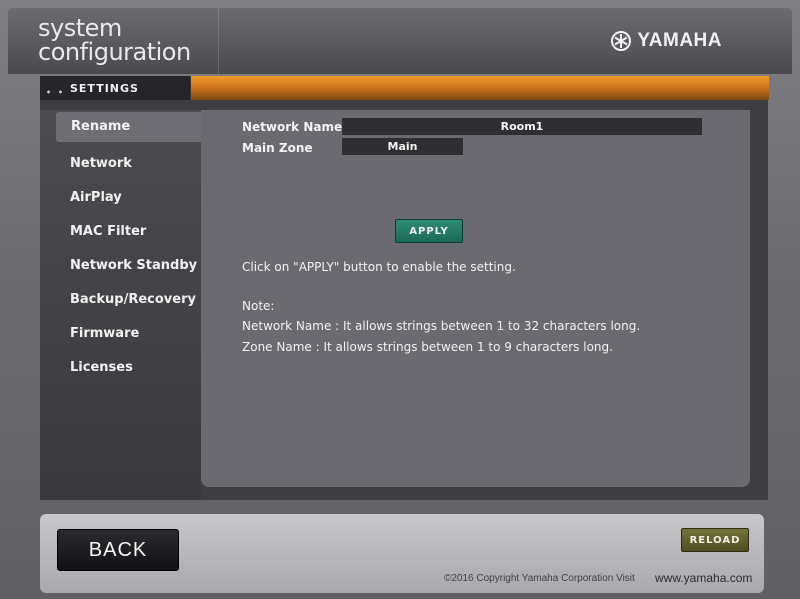 The height and width of the screenshot is (599, 800). What do you see at coordinates (120, 198) in the screenshot?
I see `sidebar-item-airplay: AirPlay` at bounding box center [120, 198].